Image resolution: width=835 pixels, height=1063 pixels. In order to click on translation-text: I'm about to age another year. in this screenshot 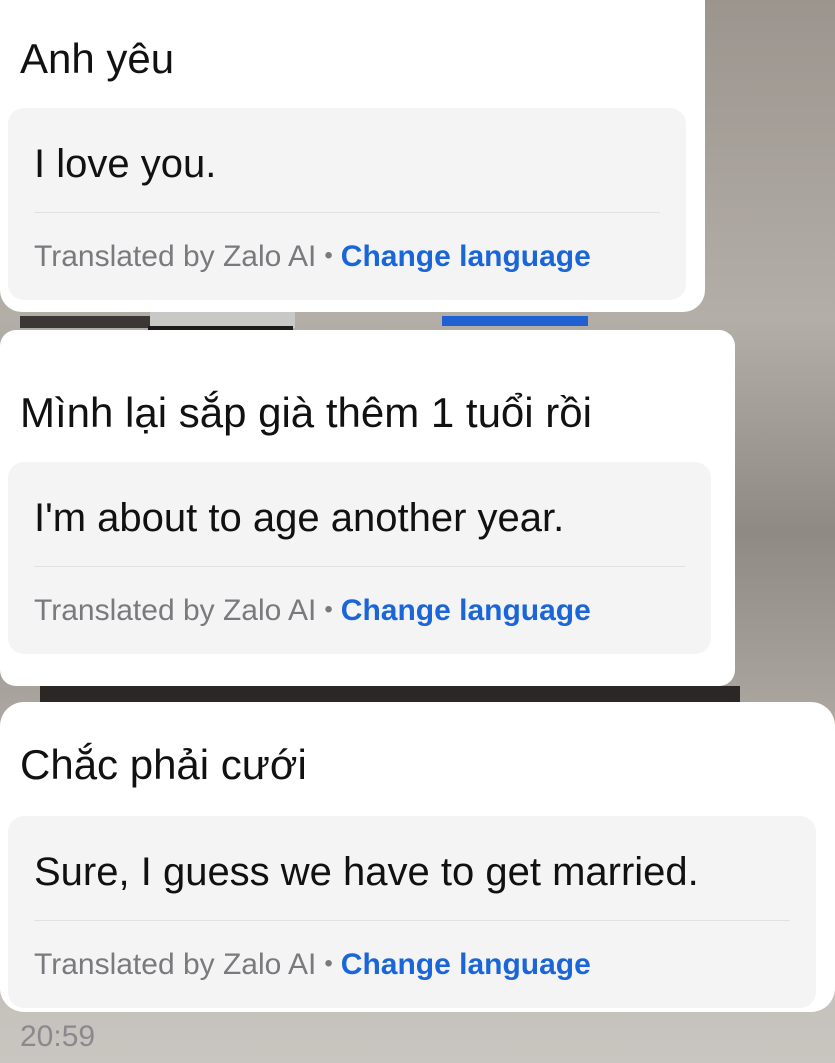, I will do `click(299, 518)`.